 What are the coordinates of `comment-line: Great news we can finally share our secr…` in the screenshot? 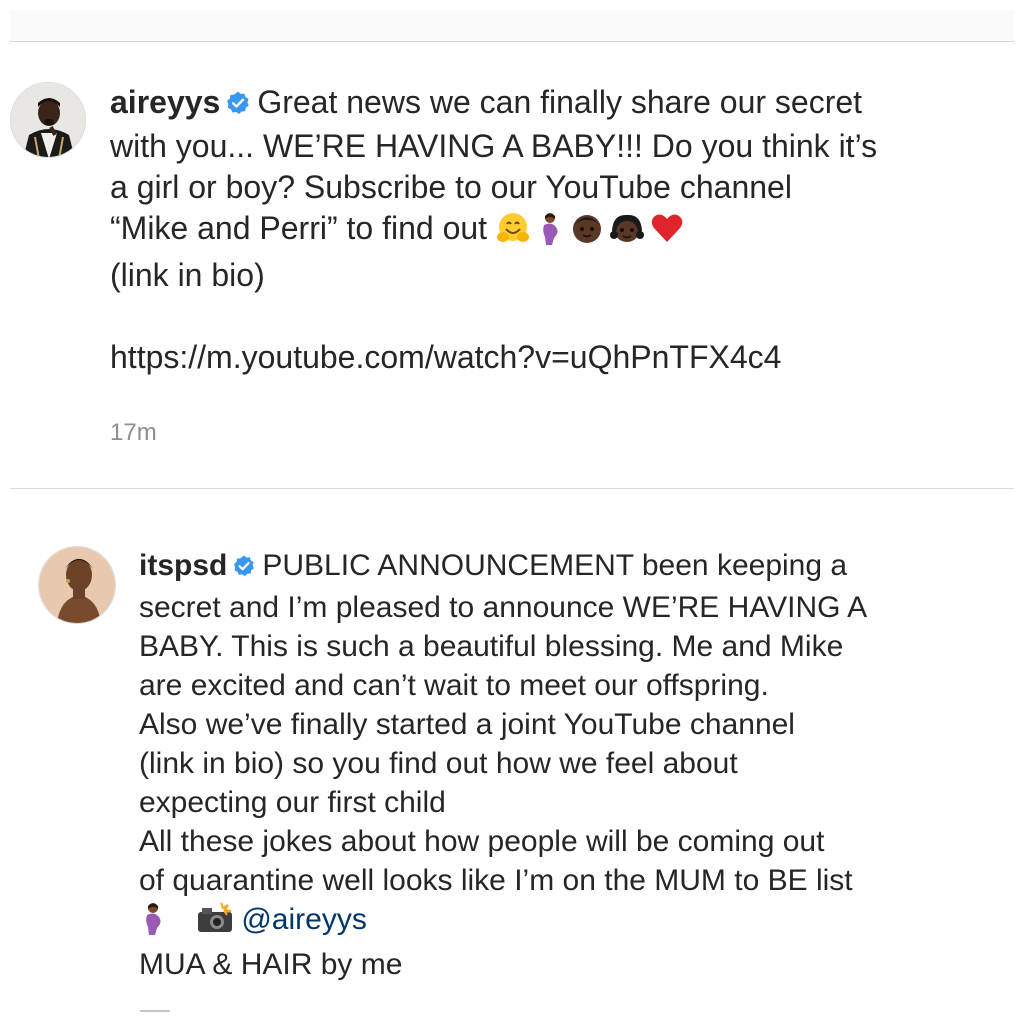 It's located at (560, 102).